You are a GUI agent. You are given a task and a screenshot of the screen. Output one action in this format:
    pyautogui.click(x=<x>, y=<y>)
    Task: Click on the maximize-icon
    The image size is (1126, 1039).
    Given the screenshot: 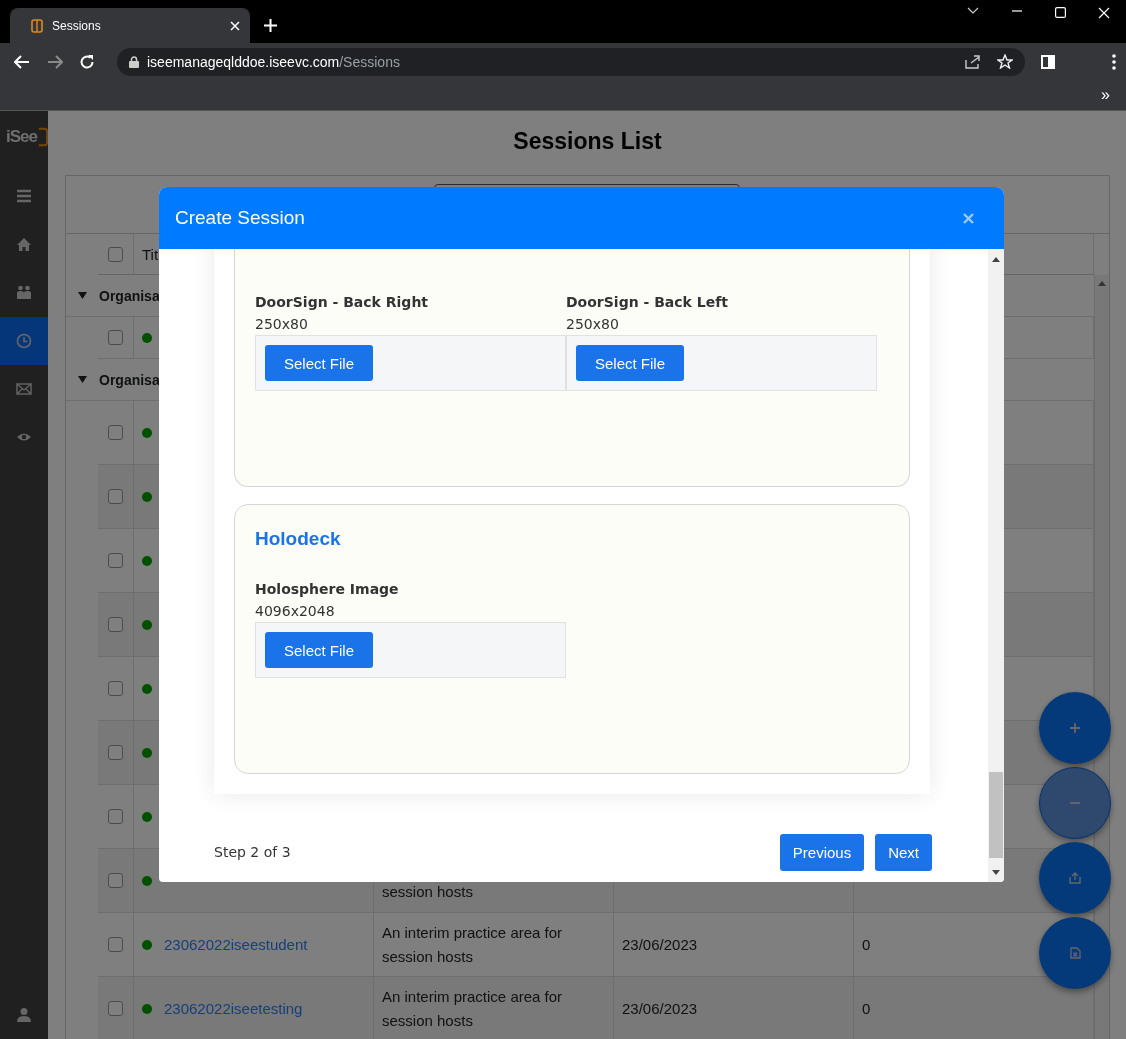 What is the action you would take?
    pyautogui.click(x=1060, y=12)
    